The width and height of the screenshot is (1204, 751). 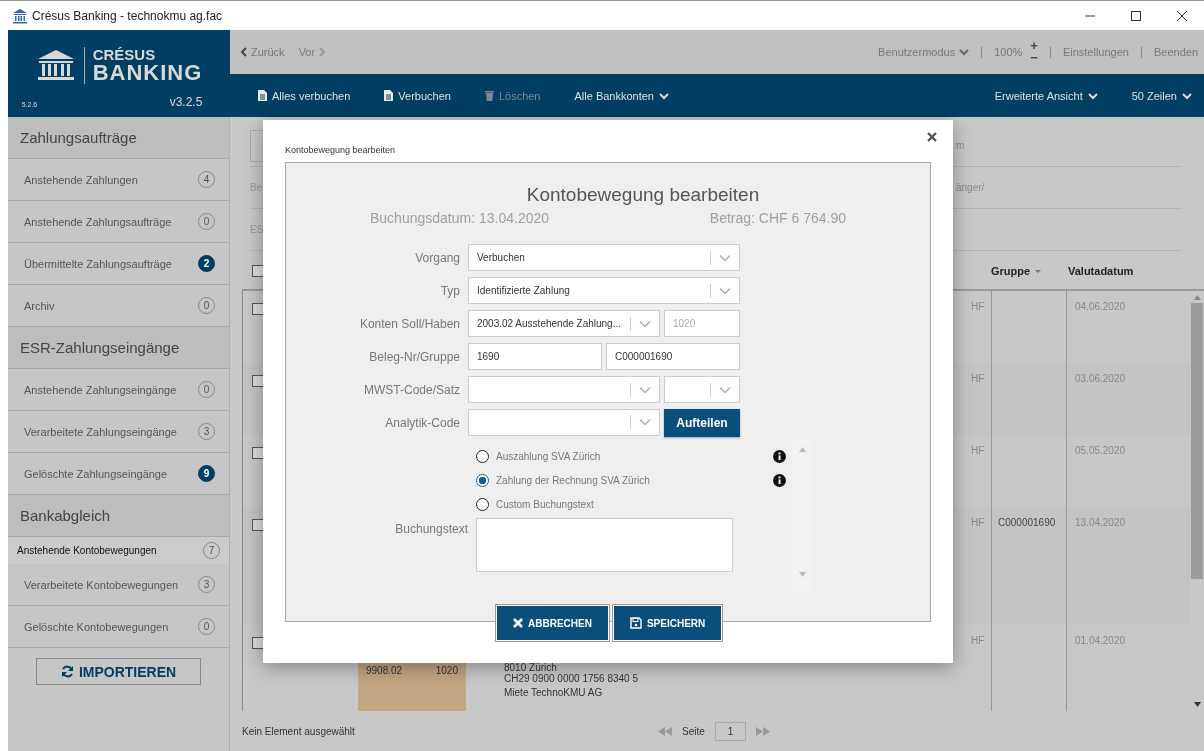 I want to click on column-header: Gruppe, so click(x=1022, y=271).